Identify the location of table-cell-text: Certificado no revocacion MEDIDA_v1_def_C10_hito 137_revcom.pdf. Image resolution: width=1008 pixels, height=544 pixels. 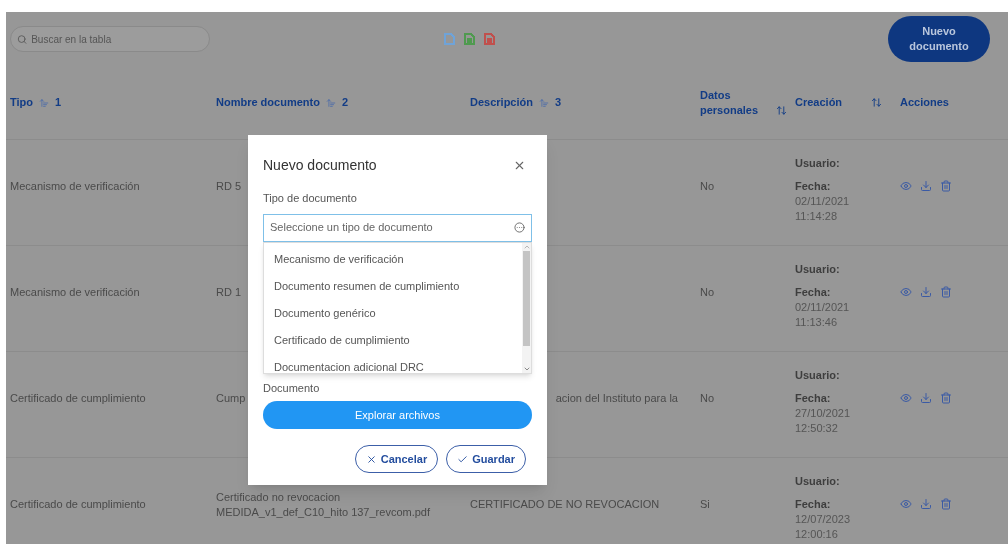
(323, 504).